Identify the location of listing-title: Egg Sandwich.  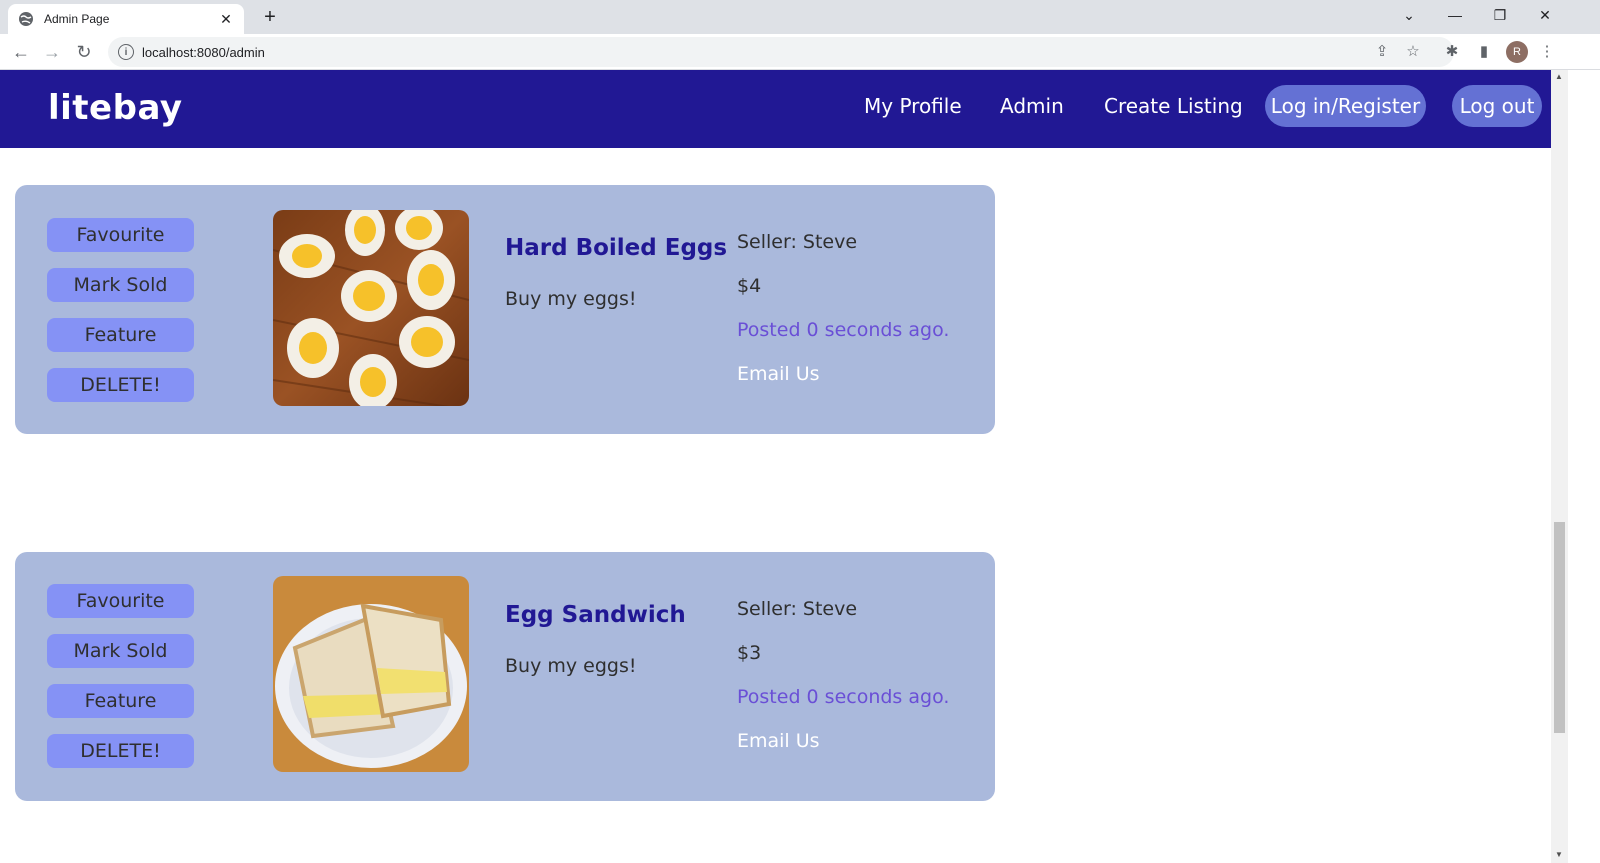
(595, 615).